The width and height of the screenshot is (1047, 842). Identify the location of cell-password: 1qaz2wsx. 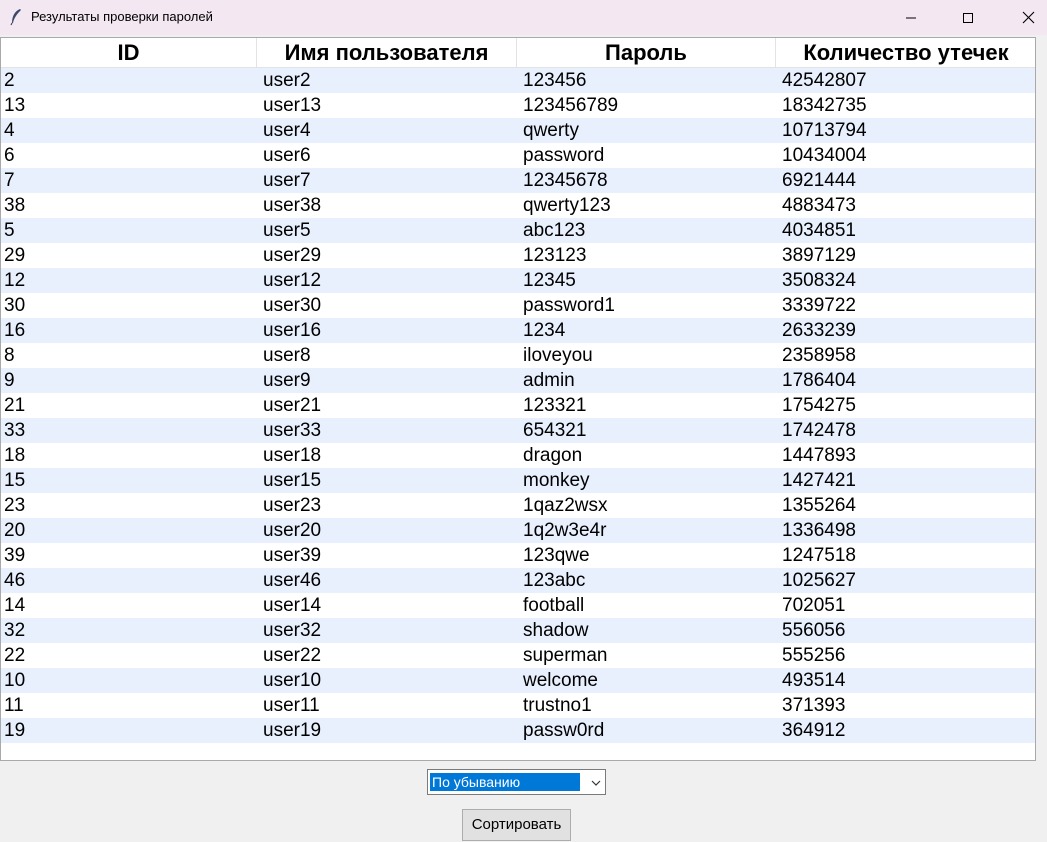
(565, 505).